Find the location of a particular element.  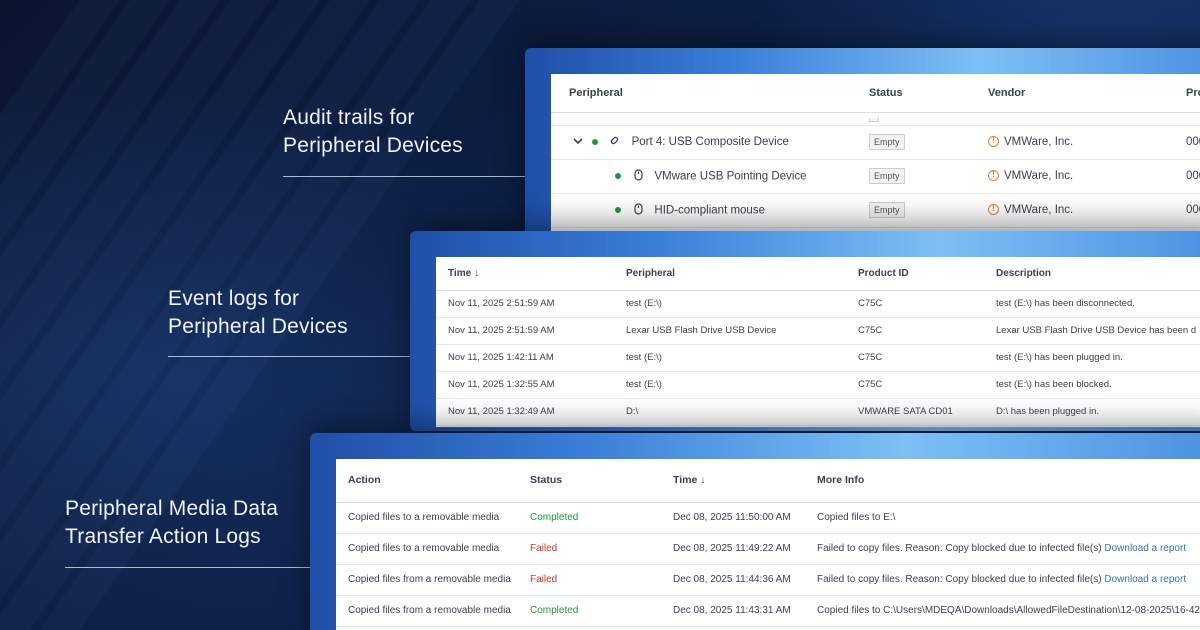

caption-audit-trails: Audit trails for Peripheral Devices is located at coordinates (373, 132).